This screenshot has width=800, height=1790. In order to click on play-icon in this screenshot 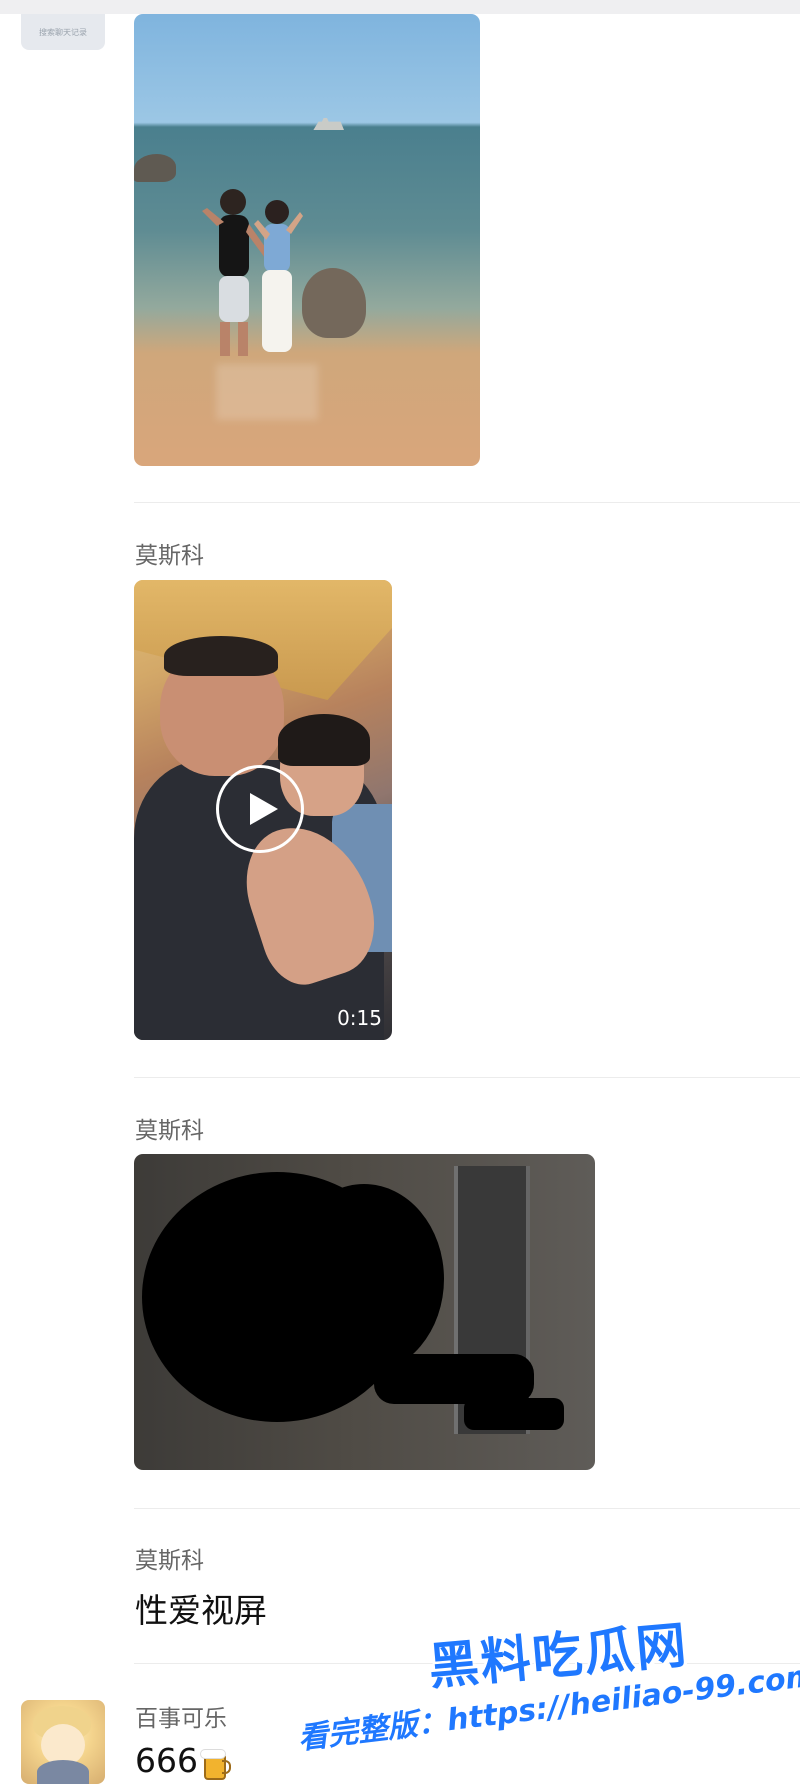, I will do `click(263, 809)`.